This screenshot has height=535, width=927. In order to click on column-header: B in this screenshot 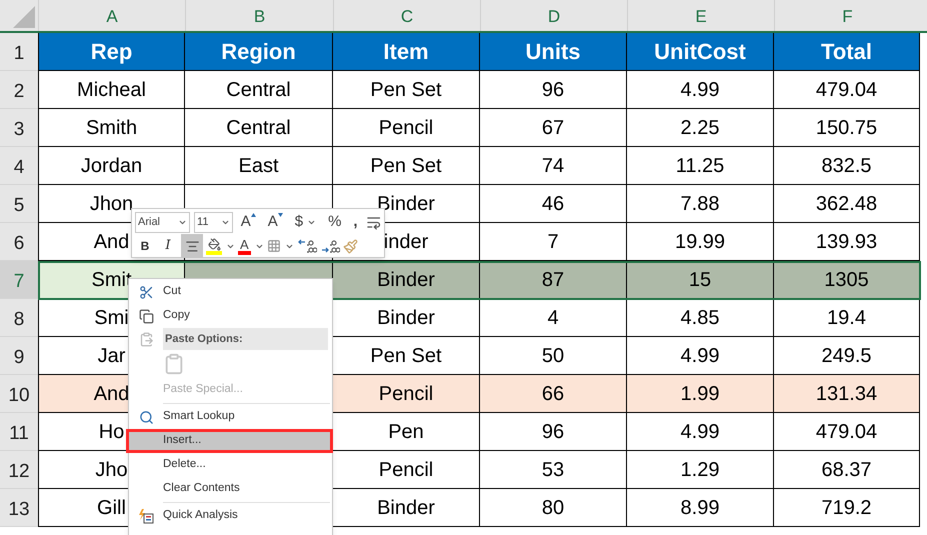, I will do `click(259, 15)`.